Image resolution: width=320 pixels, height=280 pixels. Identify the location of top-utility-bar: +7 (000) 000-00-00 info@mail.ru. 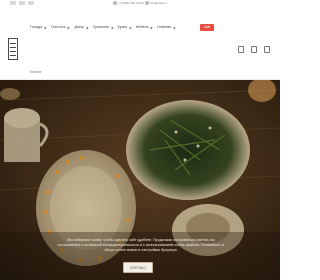
(140, 4).